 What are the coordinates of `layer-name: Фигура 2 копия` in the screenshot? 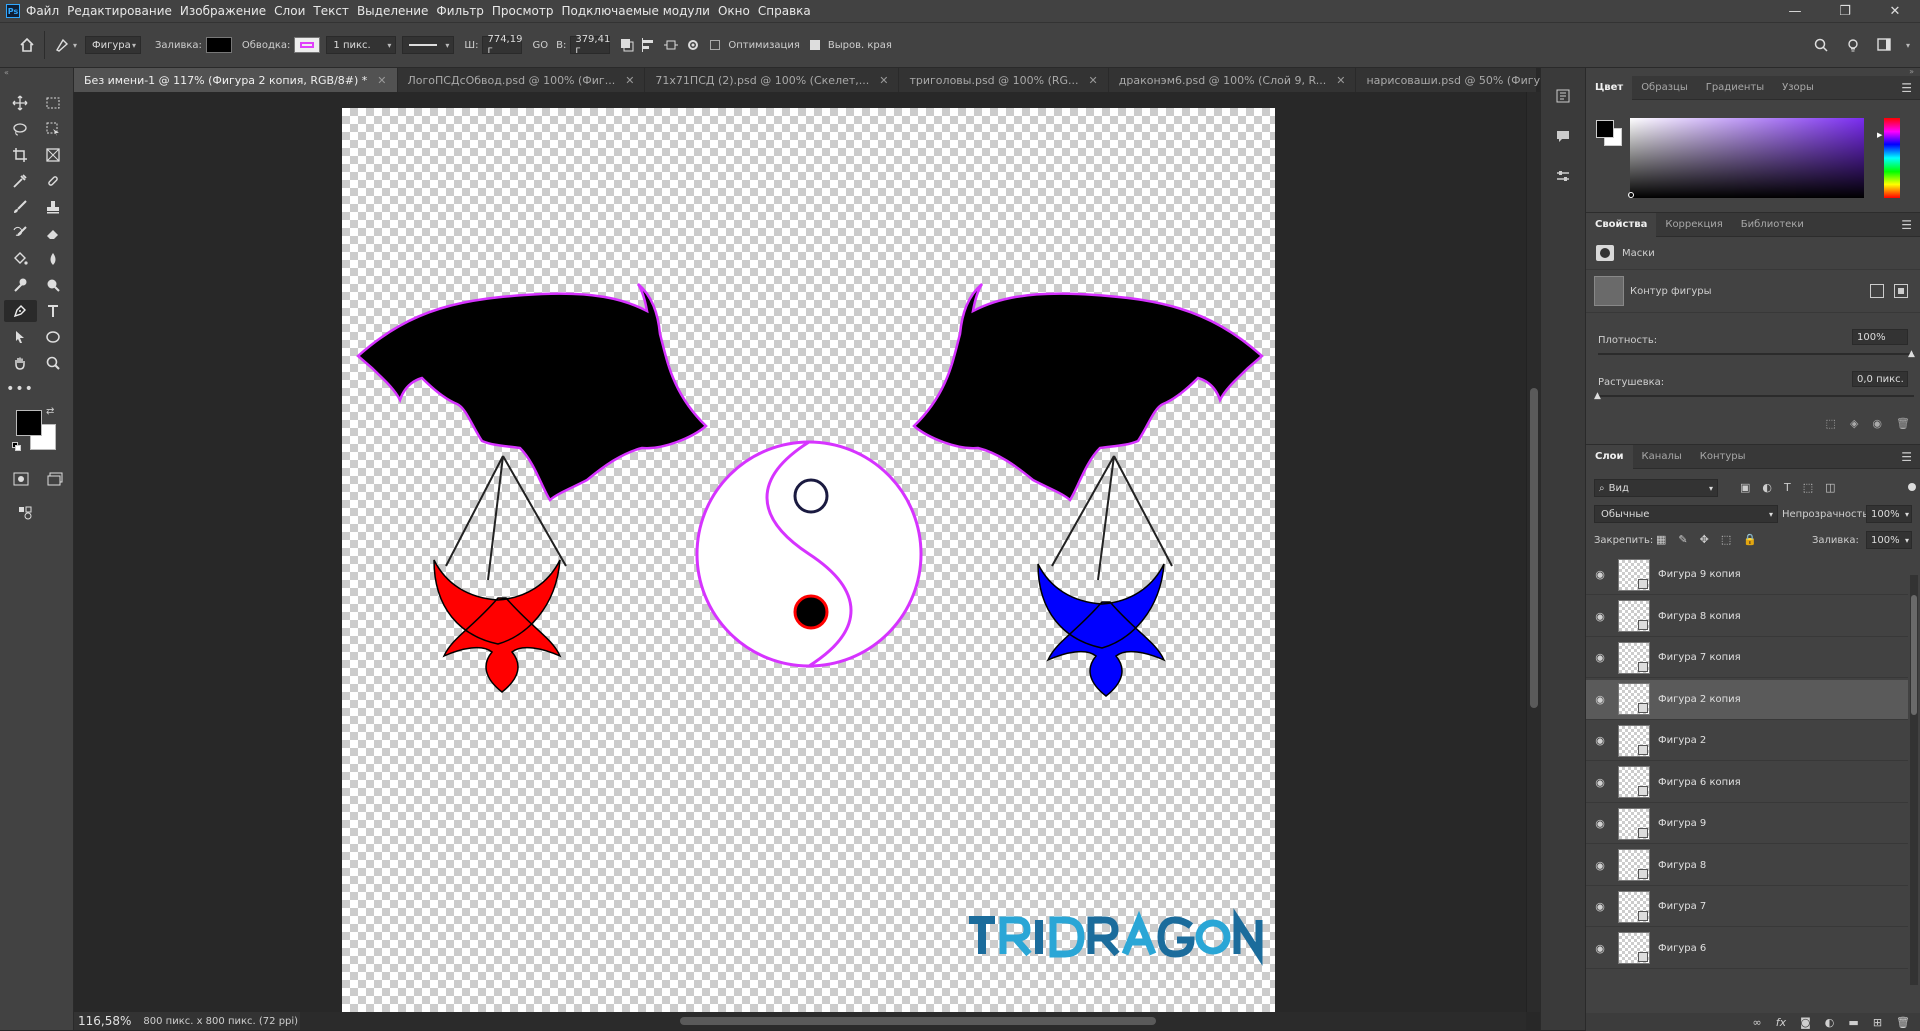 It's located at (1699, 699).